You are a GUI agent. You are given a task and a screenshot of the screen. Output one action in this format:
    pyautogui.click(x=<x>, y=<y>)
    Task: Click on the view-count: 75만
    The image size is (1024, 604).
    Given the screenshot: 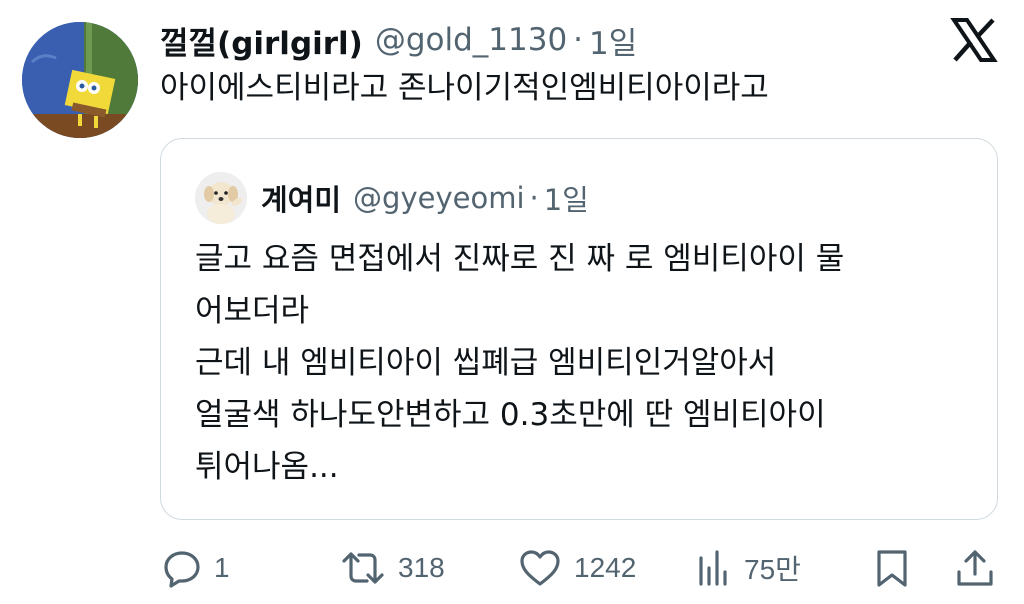 What is the action you would take?
    pyautogui.click(x=772, y=569)
    